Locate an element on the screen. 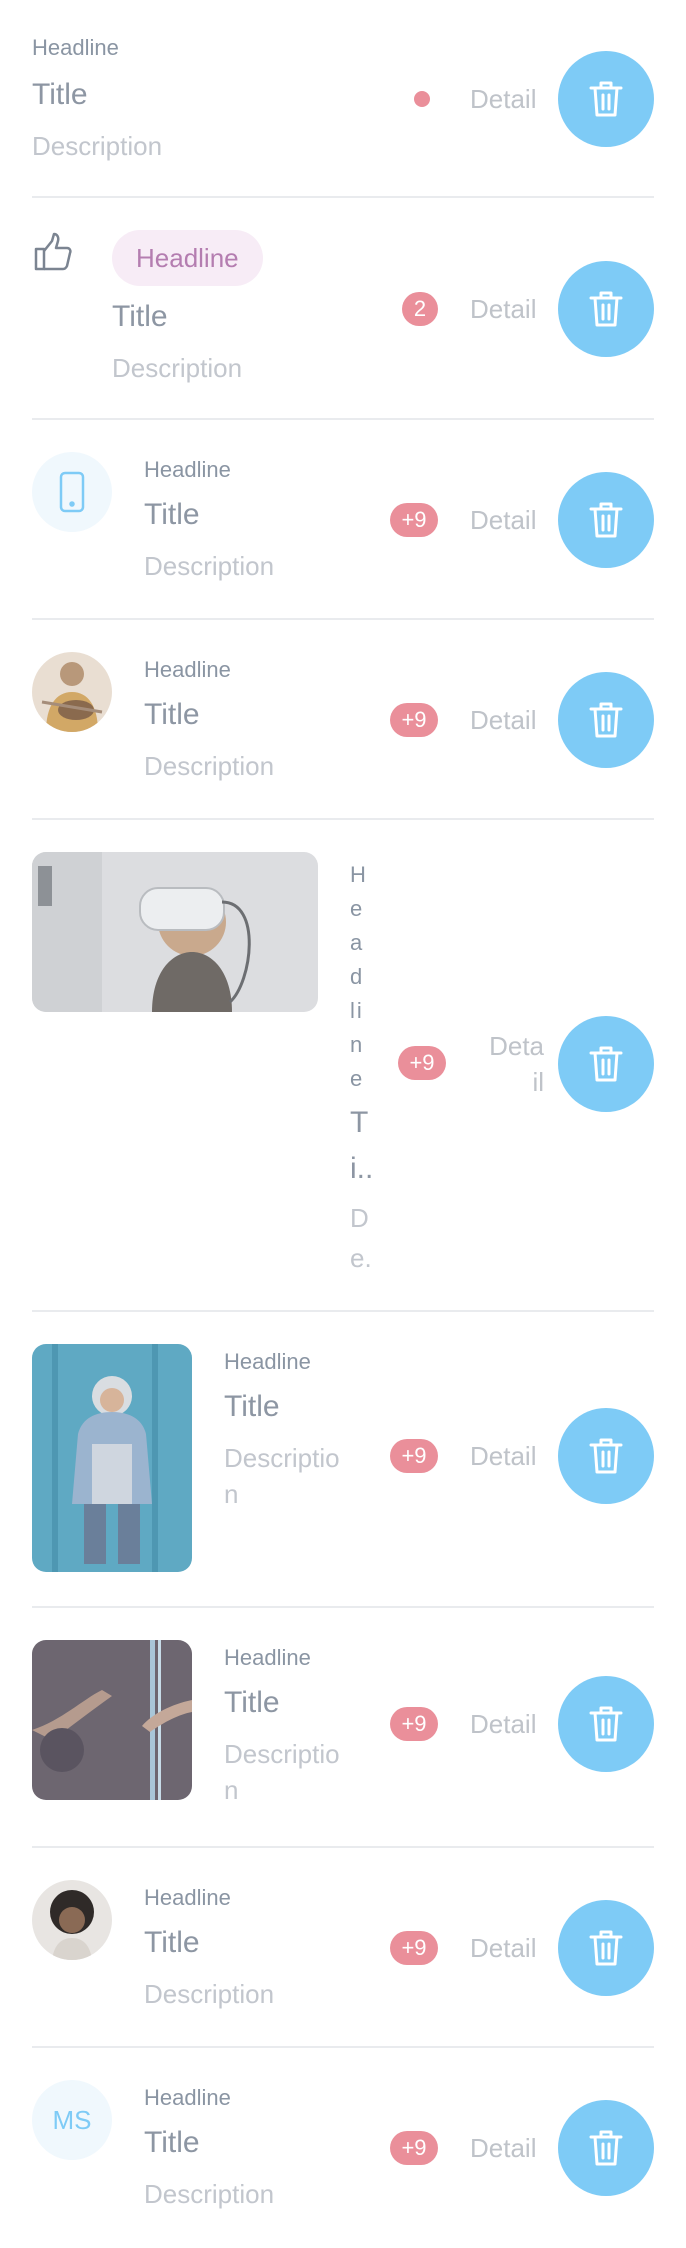 The width and height of the screenshot is (686, 2248). avatar-initials: MS is located at coordinates (72, 2120).